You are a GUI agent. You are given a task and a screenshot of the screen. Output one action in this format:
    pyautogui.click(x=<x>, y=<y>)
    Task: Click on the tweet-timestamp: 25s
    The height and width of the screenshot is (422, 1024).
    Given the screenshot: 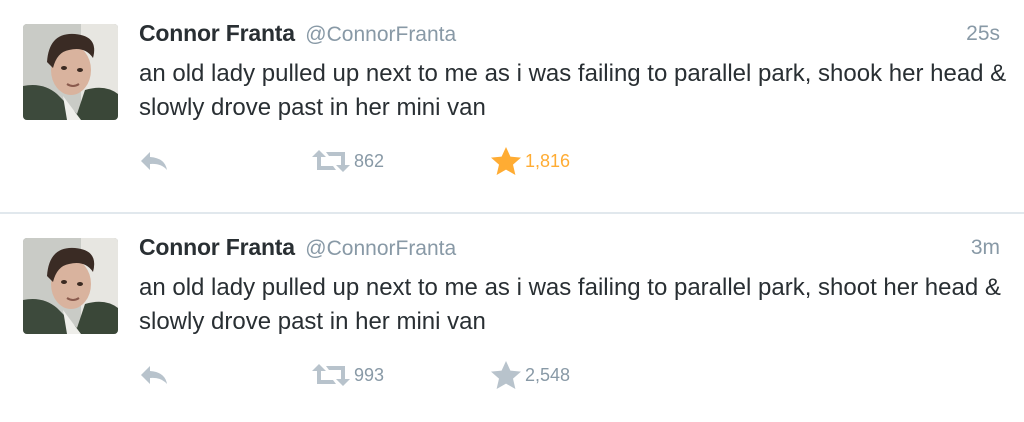 What is the action you would take?
    pyautogui.click(x=983, y=34)
    